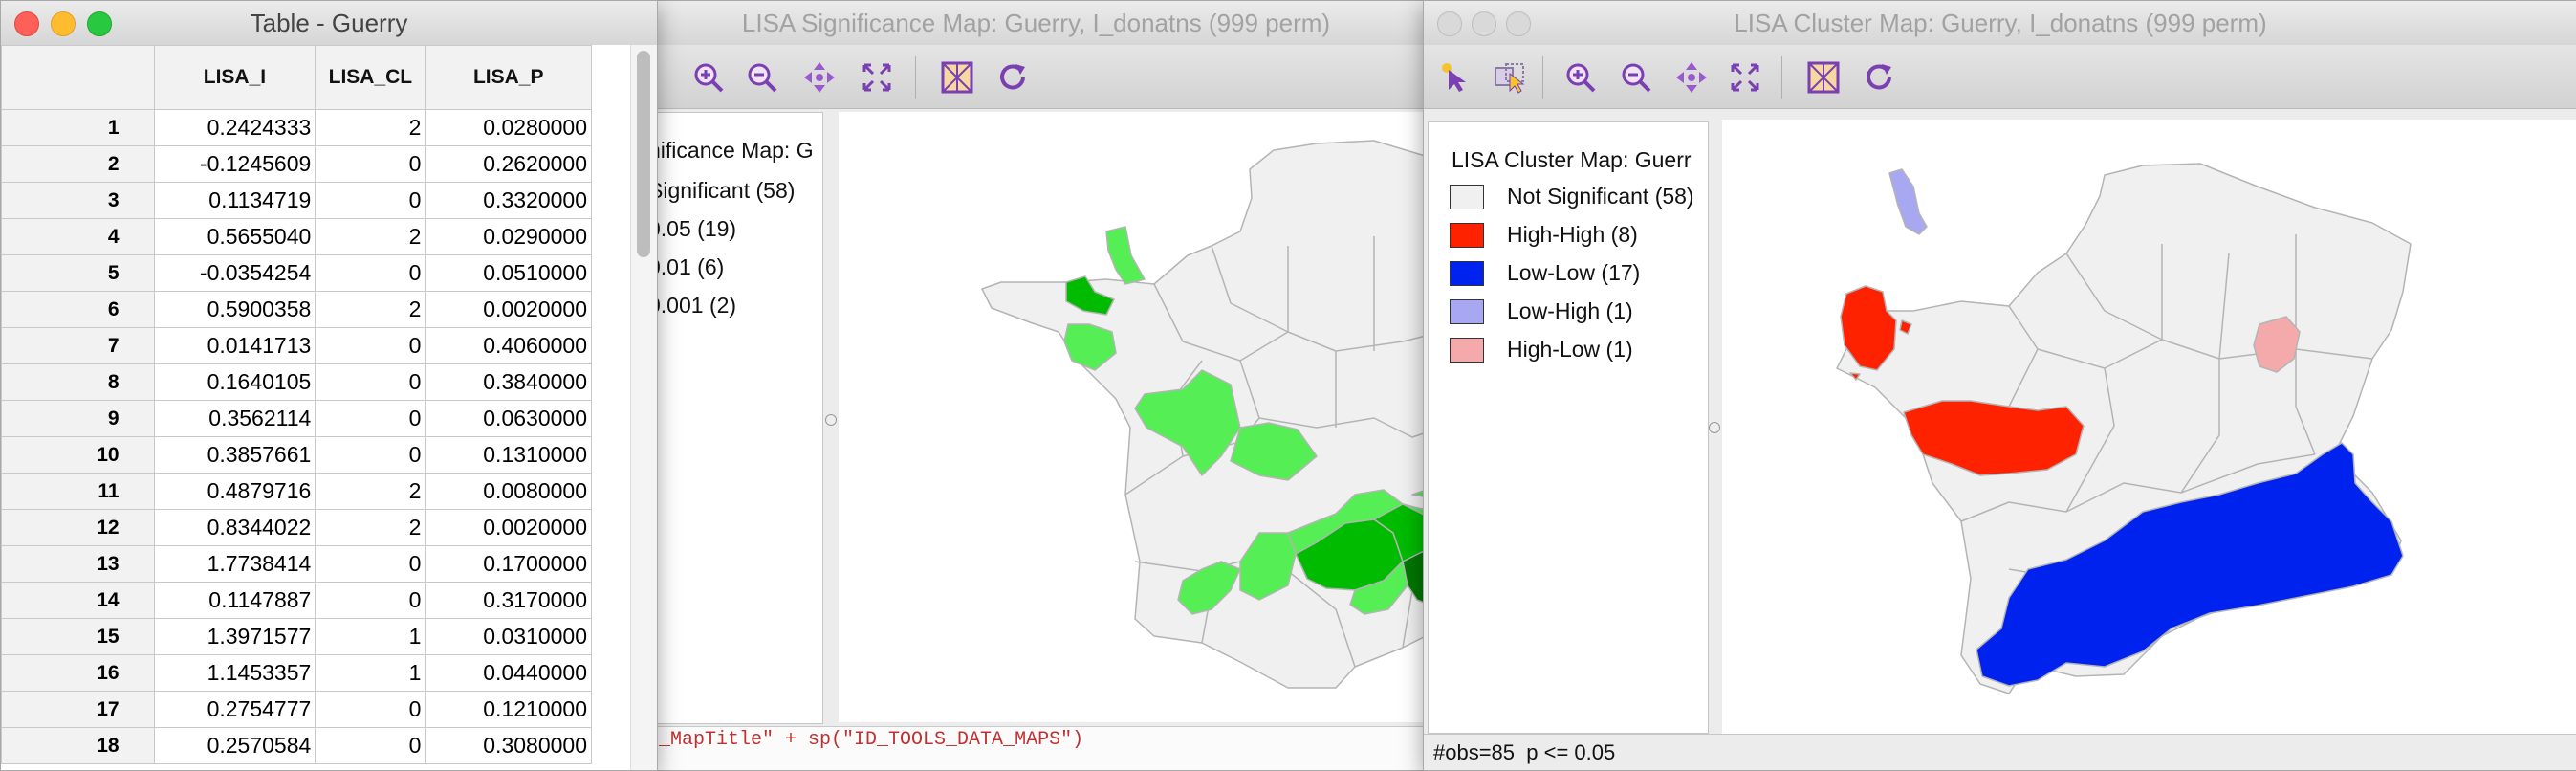 The height and width of the screenshot is (771, 2576). What do you see at coordinates (1541, 311) in the screenshot?
I see `legend-item-low-high: Low-High (1)` at bounding box center [1541, 311].